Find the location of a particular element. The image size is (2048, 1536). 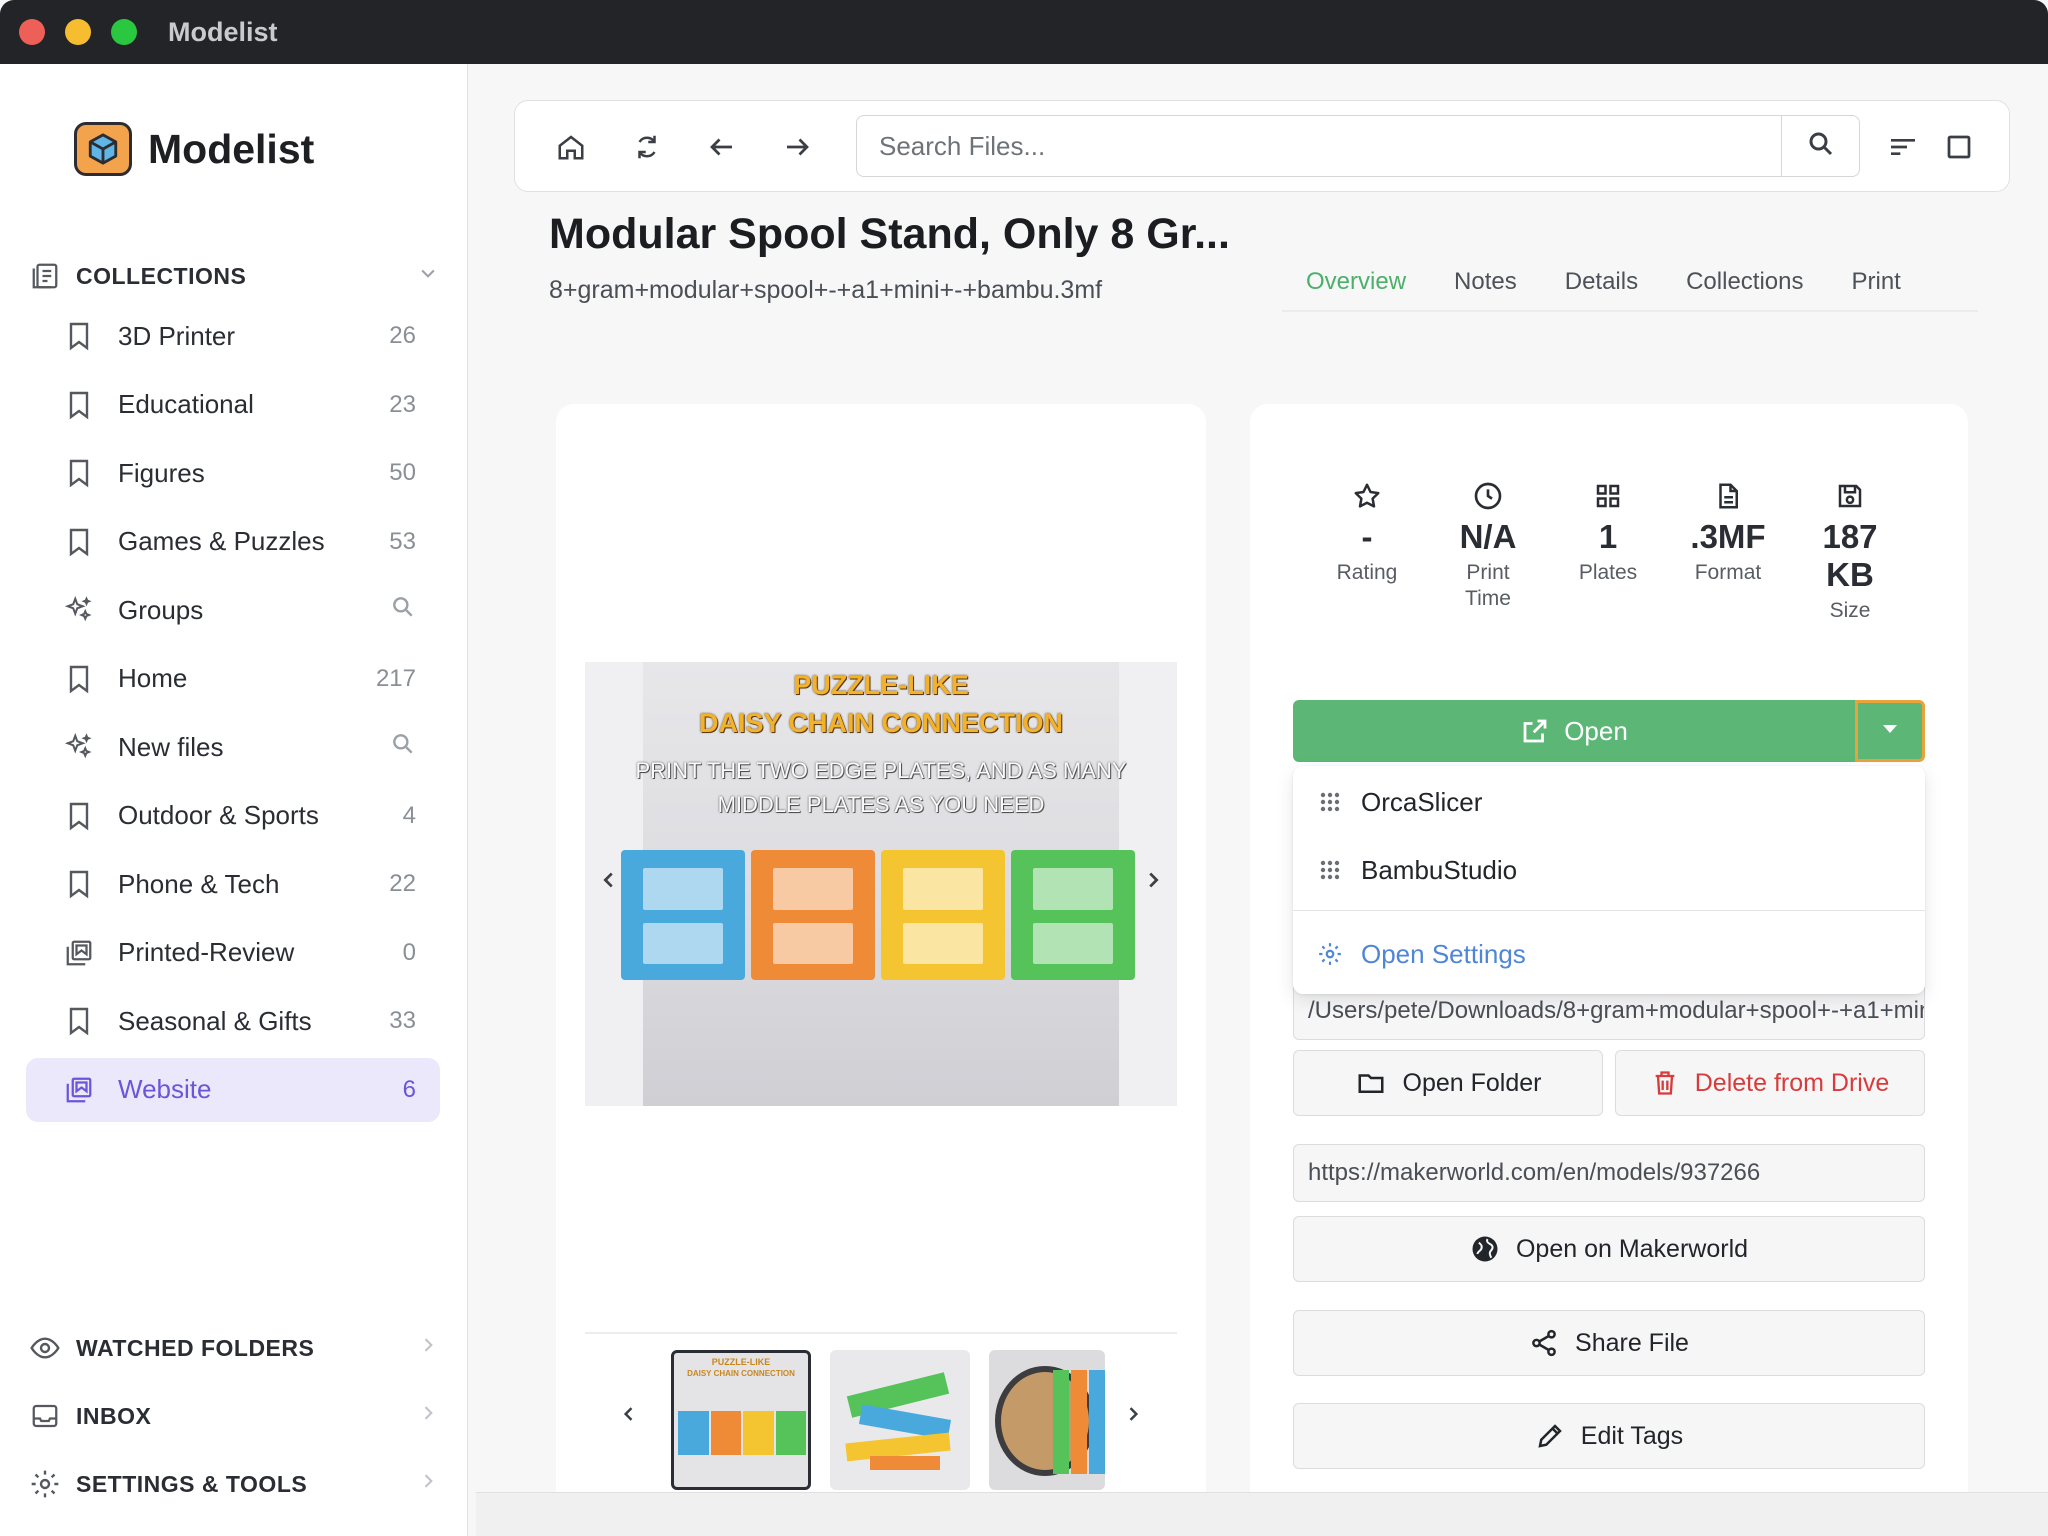

sidebar-item-label: Outdoor & Sports is located at coordinates (218, 815).